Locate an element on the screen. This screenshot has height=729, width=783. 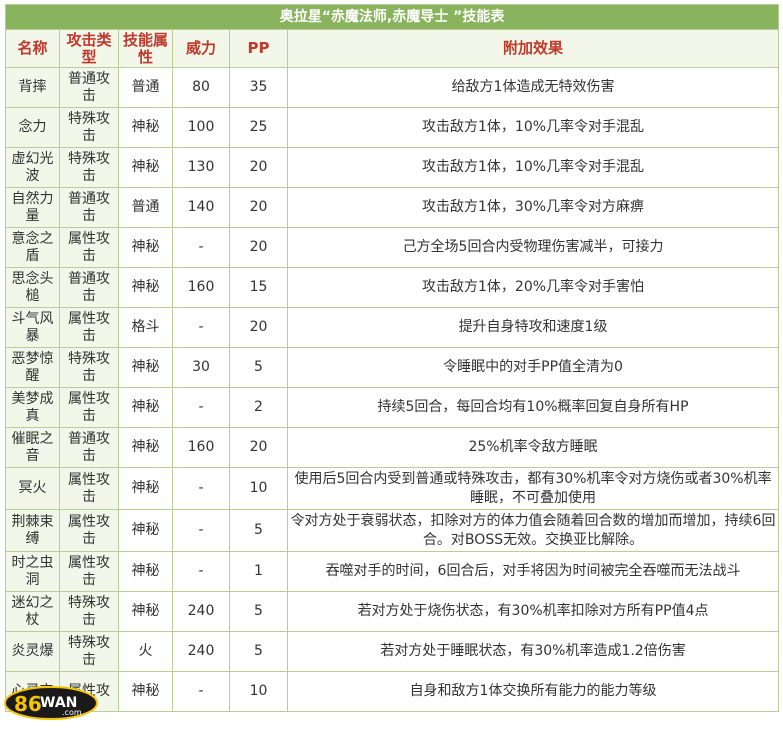
skill-name-cell: 念力 is located at coordinates (32, 127).